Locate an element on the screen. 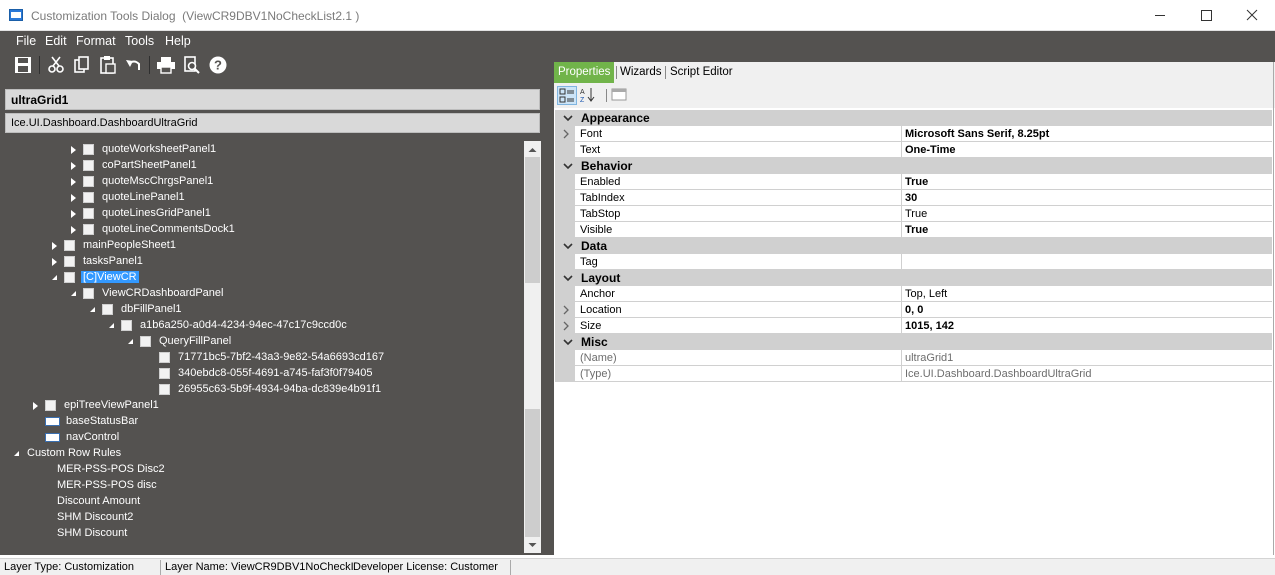  property-value: One-Time is located at coordinates (930, 150).